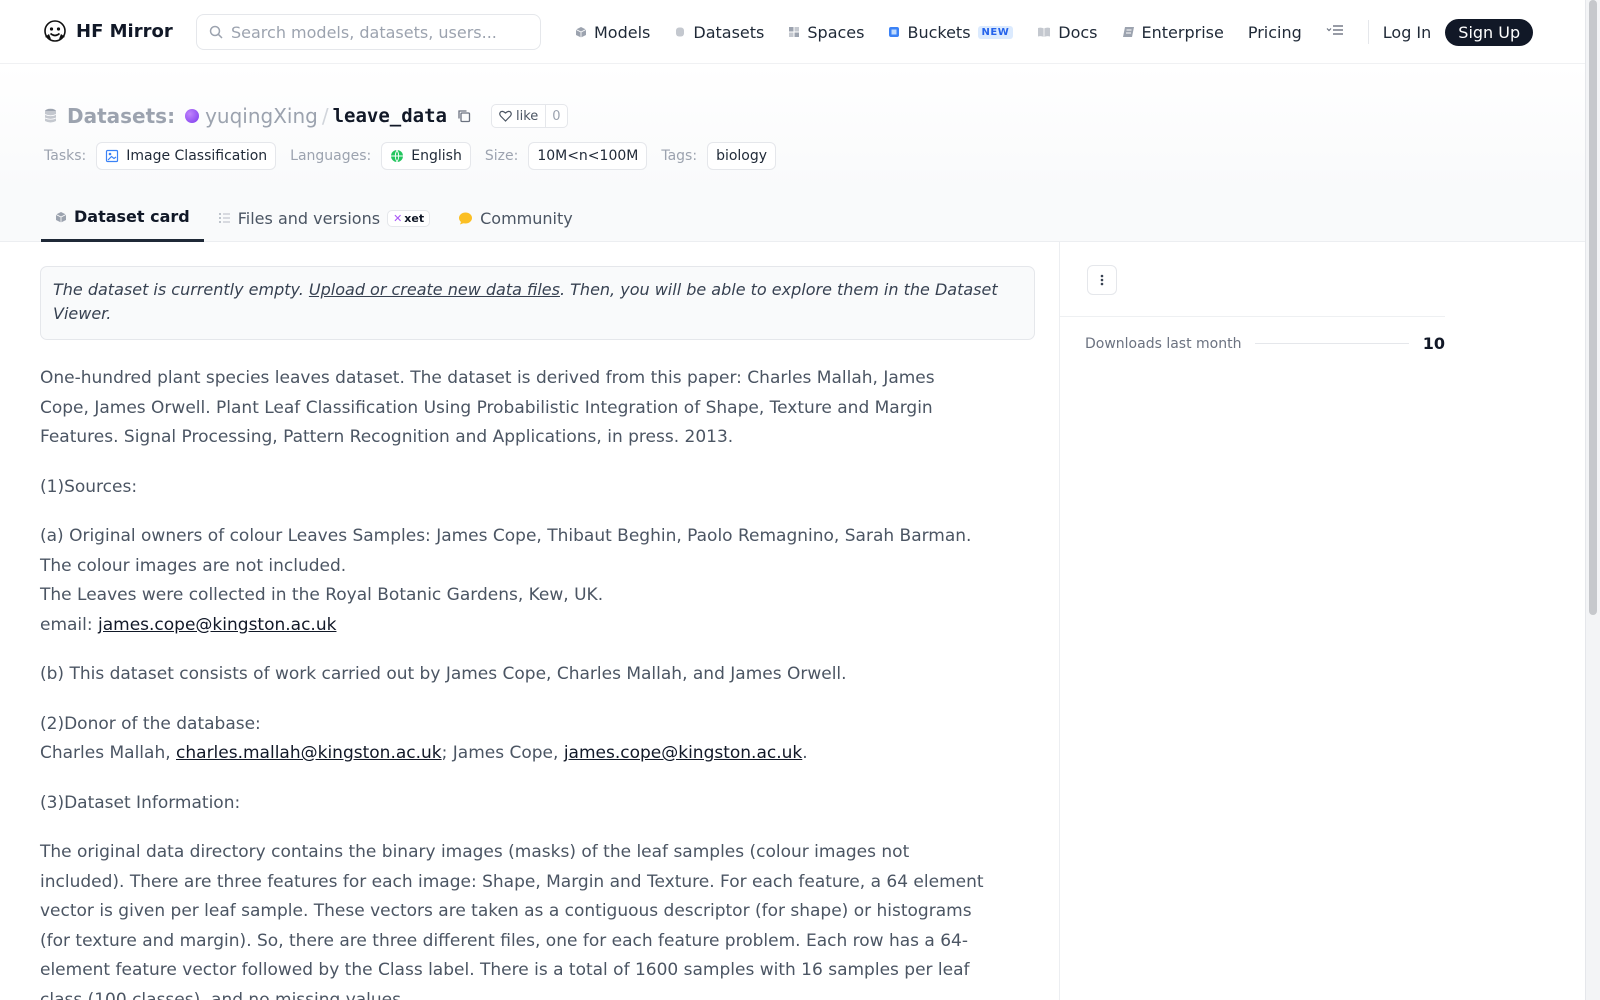 This screenshot has width=1600, height=1000. I want to click on size-tag-label: 10M<n<100M, so click(588, 156).